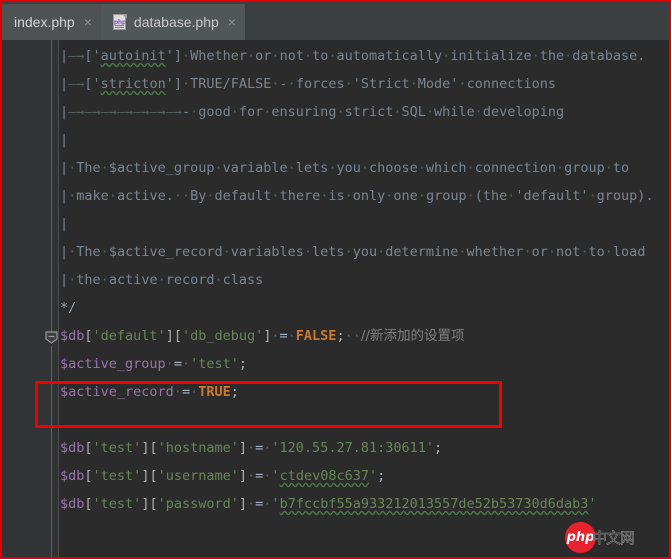  Describe the element at coordinates (283, 84) in the screenshot. I see `code-token: -` at that location.